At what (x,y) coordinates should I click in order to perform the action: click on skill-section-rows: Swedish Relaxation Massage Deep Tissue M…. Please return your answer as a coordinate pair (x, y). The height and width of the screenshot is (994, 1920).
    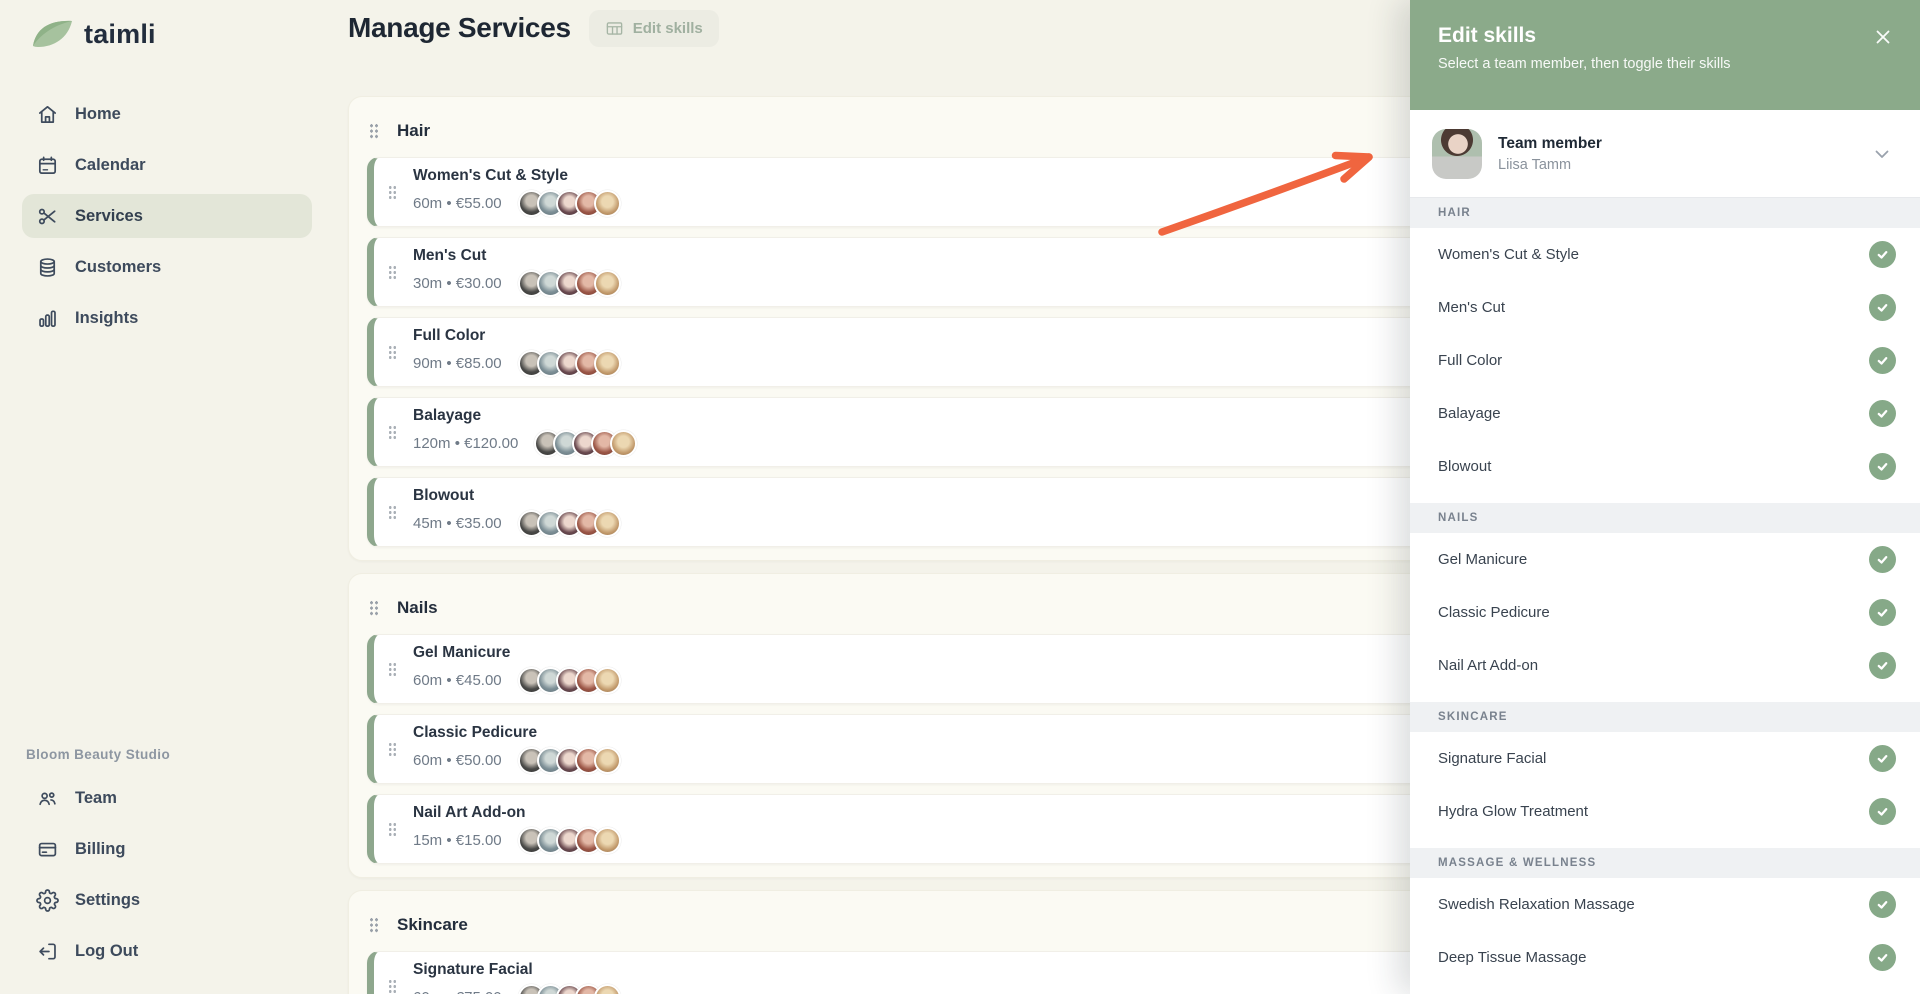
    Looking at the image, I should click on (1665, 936).